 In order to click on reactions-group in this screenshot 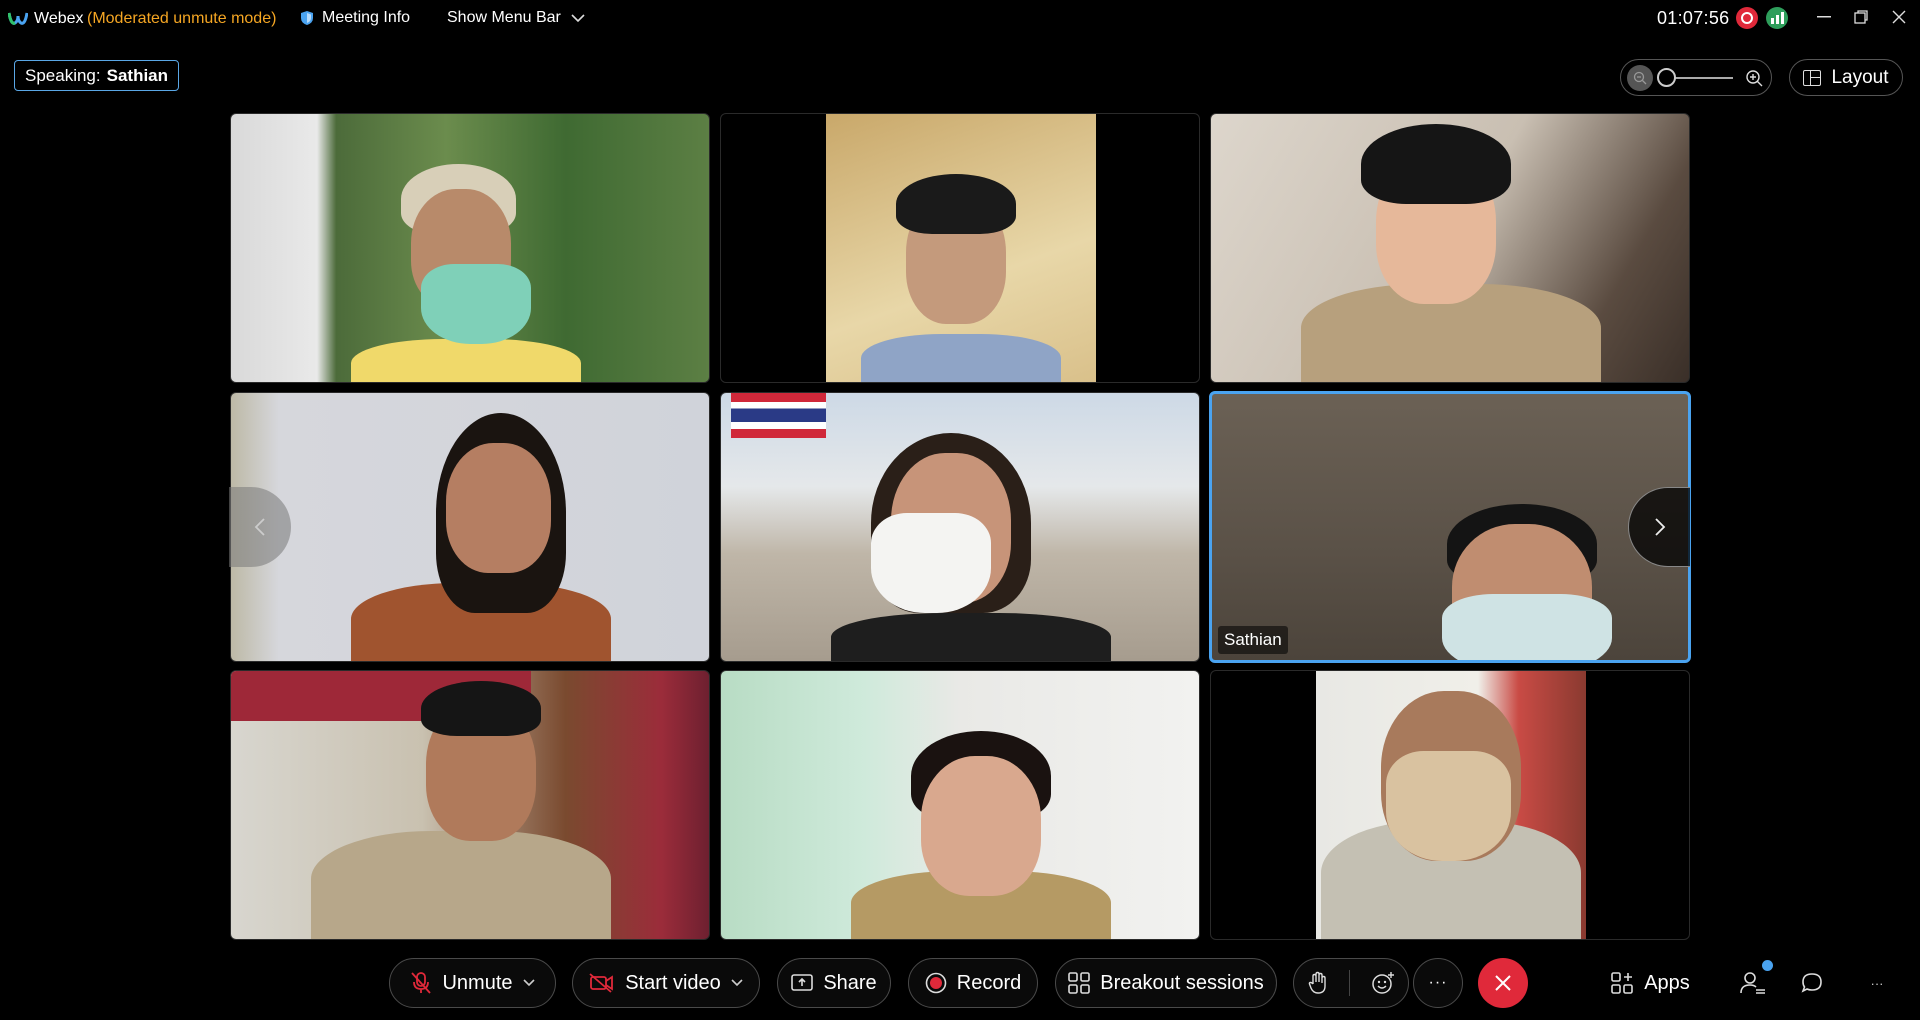, I will do `click(1351, 983)`.